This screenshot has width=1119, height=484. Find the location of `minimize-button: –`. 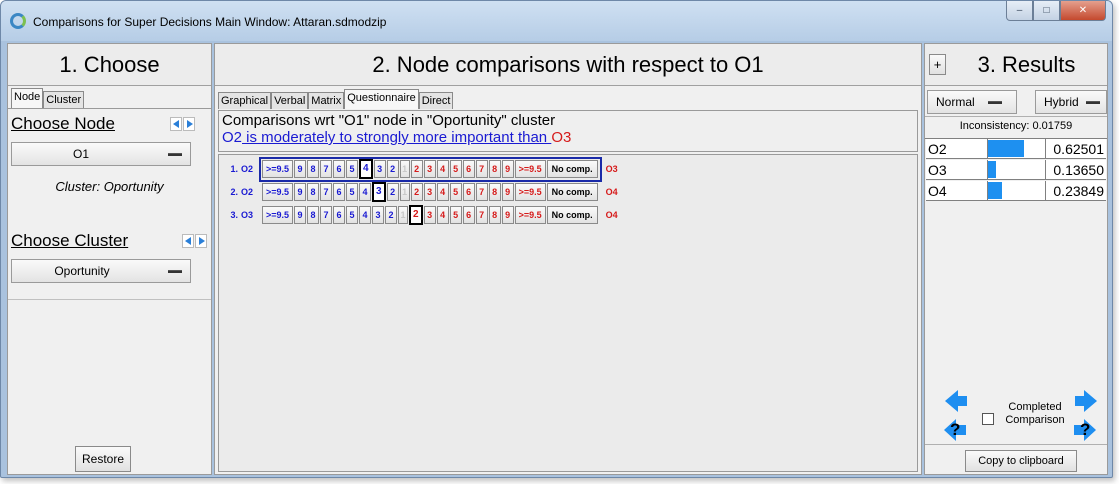

minimize-button: – is located at coordinates (1019, 11).